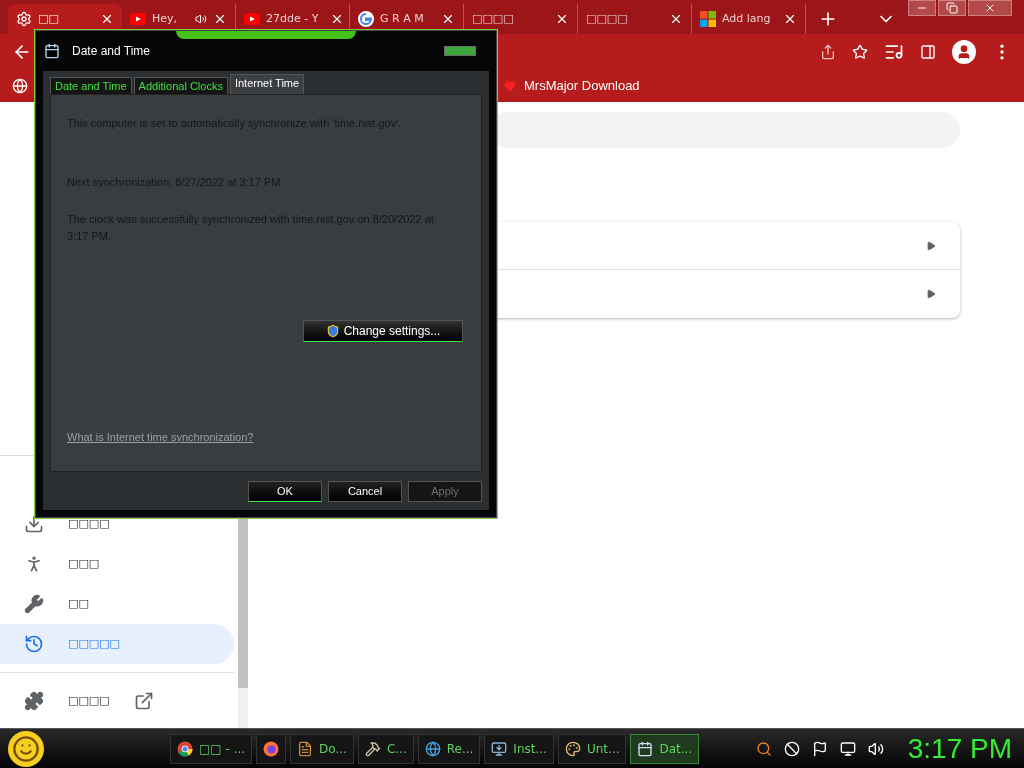 This screenshot has width=1024, height=768. What do you see at coordinates (34, 644) in the screenshot?
I see `history-icon` at bounding box center [34, 644].